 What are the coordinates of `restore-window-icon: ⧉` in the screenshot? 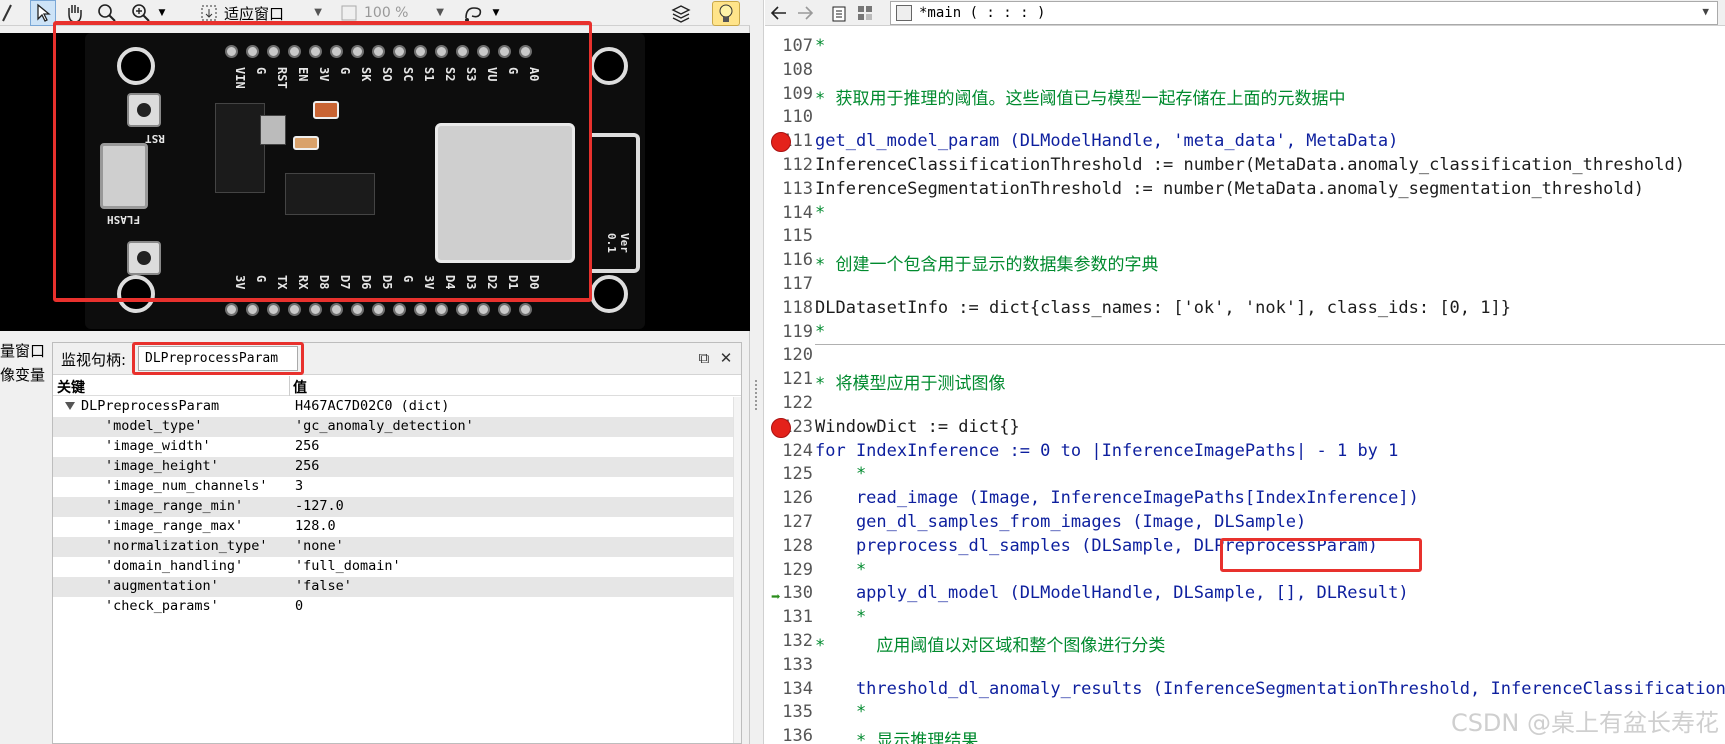 It's located at (704, 358).